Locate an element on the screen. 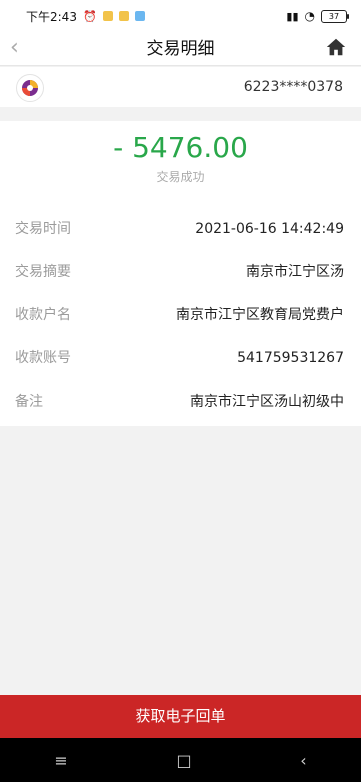 The image size is (361, 782). detail-label: 备注 is located at coordinates (29, 402).